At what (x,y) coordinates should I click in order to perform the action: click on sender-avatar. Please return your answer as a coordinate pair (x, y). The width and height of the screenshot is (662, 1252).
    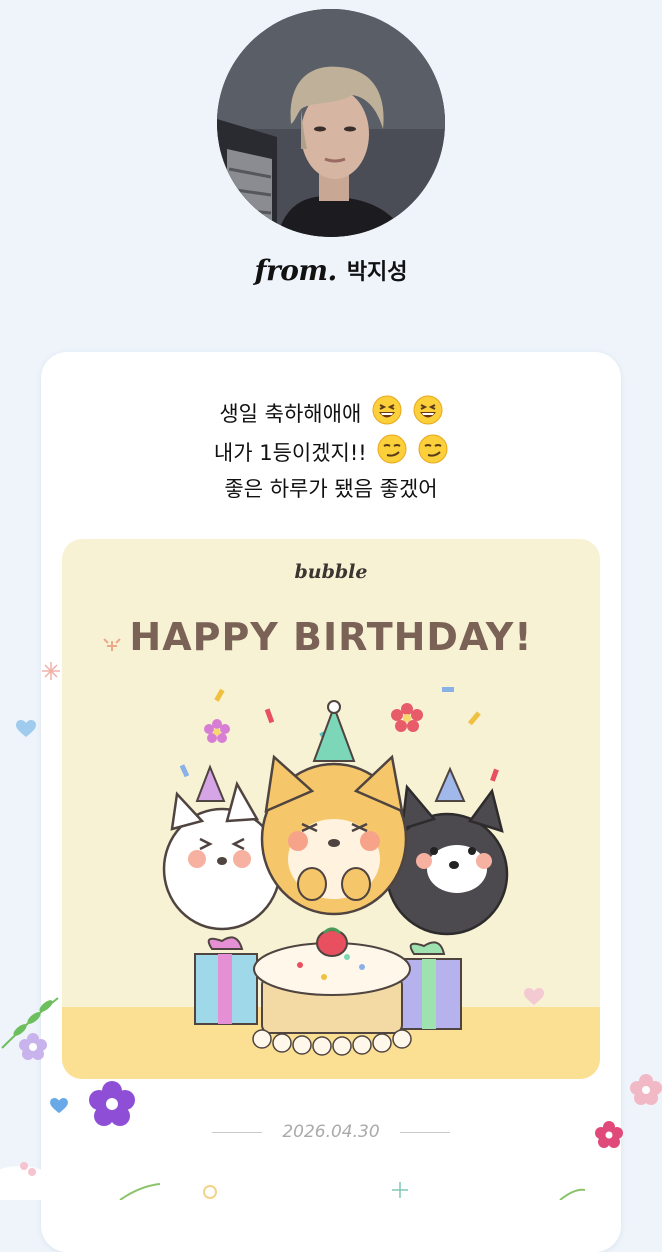
    Looking at the image, I should click on (331, 123).